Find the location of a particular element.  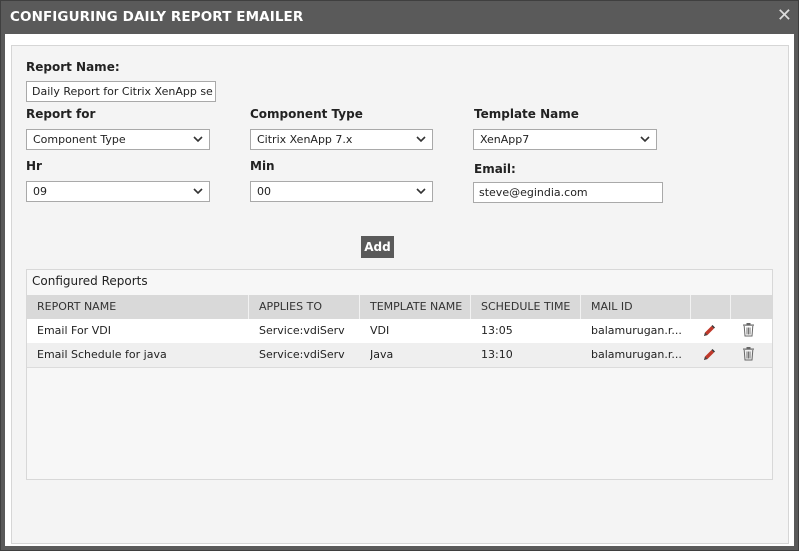

report-for-value: Component Type is located at coordinates (79, 139).